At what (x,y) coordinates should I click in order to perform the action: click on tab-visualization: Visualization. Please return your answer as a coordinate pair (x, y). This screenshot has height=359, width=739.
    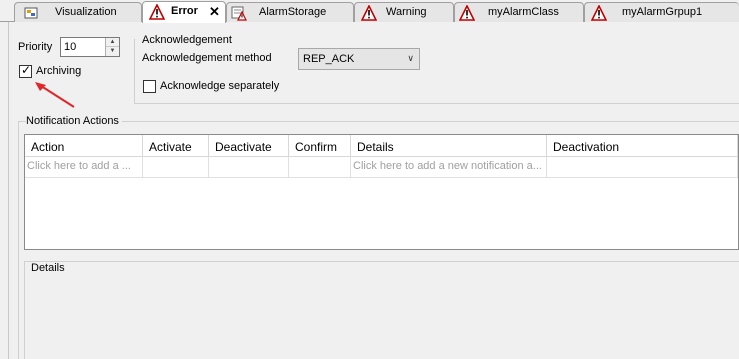
    Looking at the image, I should click on (78, 12).